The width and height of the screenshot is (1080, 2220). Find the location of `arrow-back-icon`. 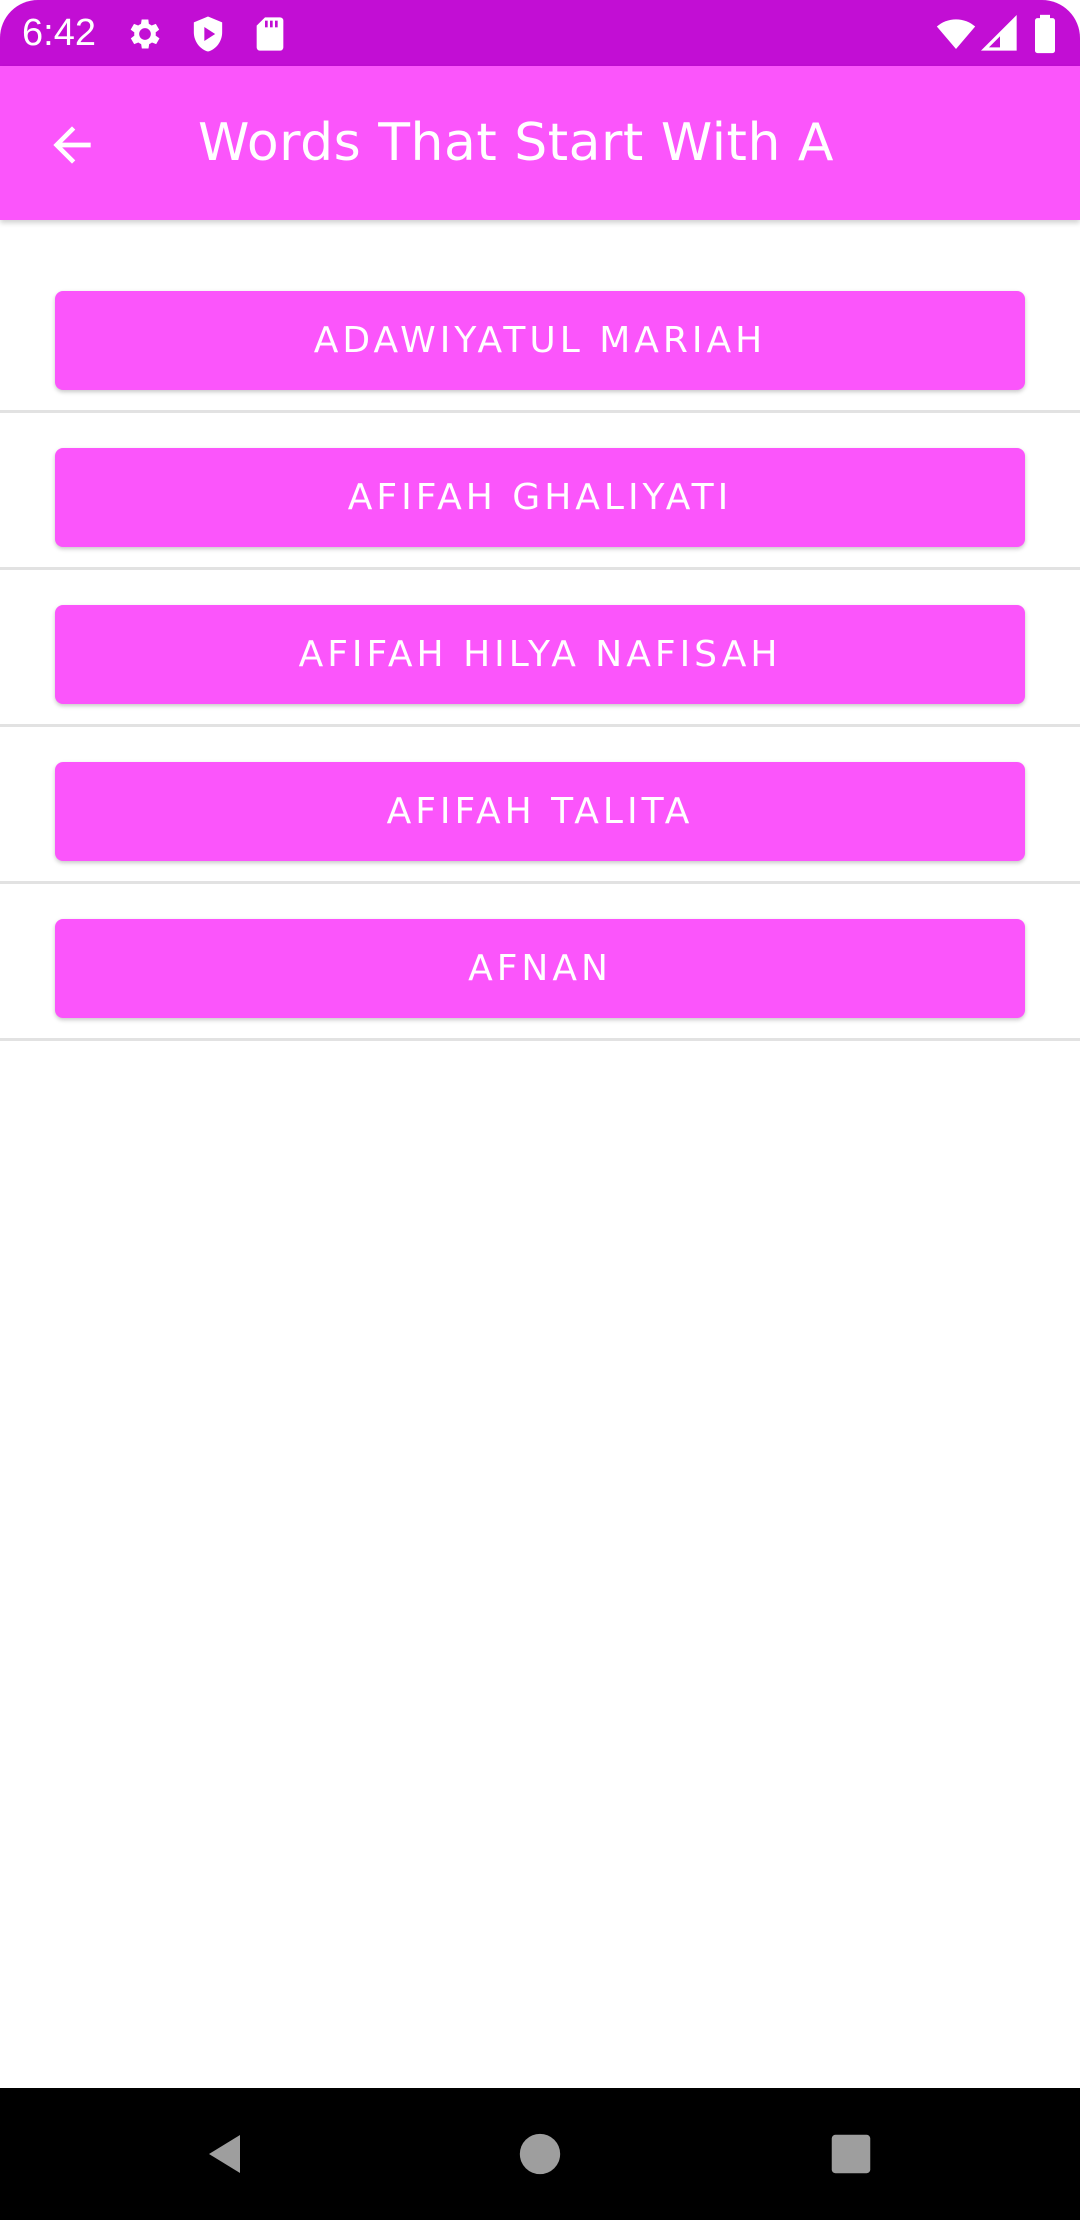

arrow-back-icon is located at coordinates (72, 145).